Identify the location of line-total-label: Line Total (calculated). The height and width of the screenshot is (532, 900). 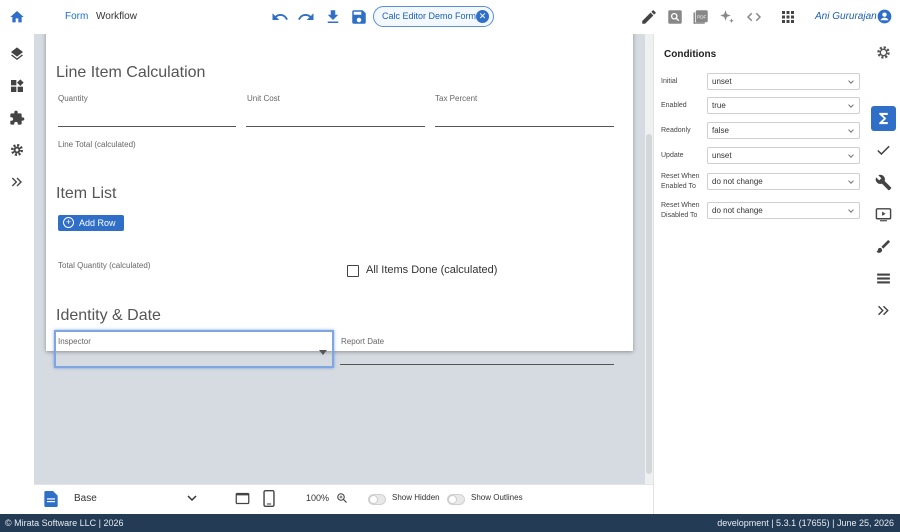
(97, 144).